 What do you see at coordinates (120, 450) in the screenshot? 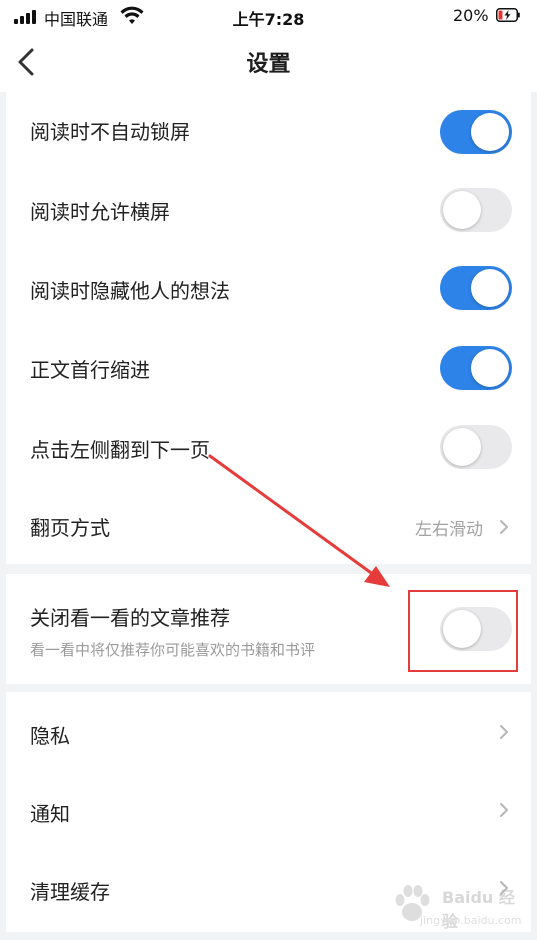
I see `setting-label: 点击左侧翻到下一页` at bounding box center [120, 450].